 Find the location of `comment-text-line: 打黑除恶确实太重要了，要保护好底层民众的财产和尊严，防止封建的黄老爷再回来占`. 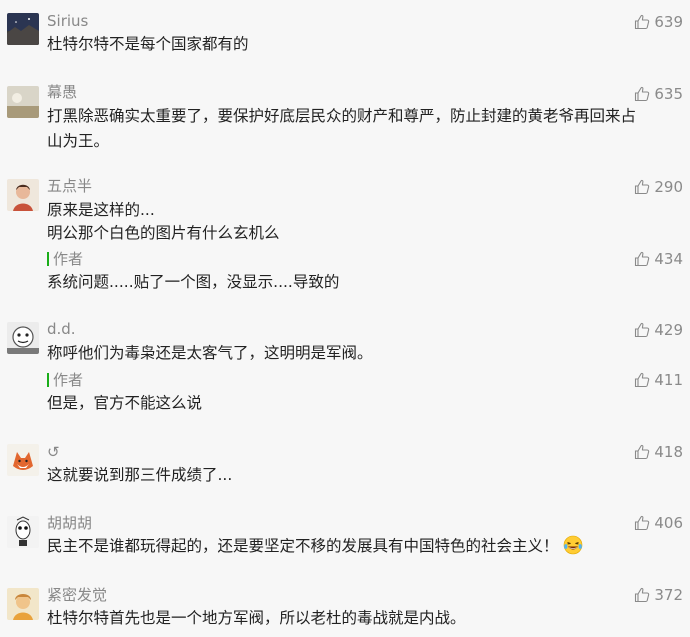

comment-text-line: 打黑除恶确实太重要了，要保护好底层民众的财产和尊严，防止封建的黄老爷再回来占 is located at coordinates (342, 116).